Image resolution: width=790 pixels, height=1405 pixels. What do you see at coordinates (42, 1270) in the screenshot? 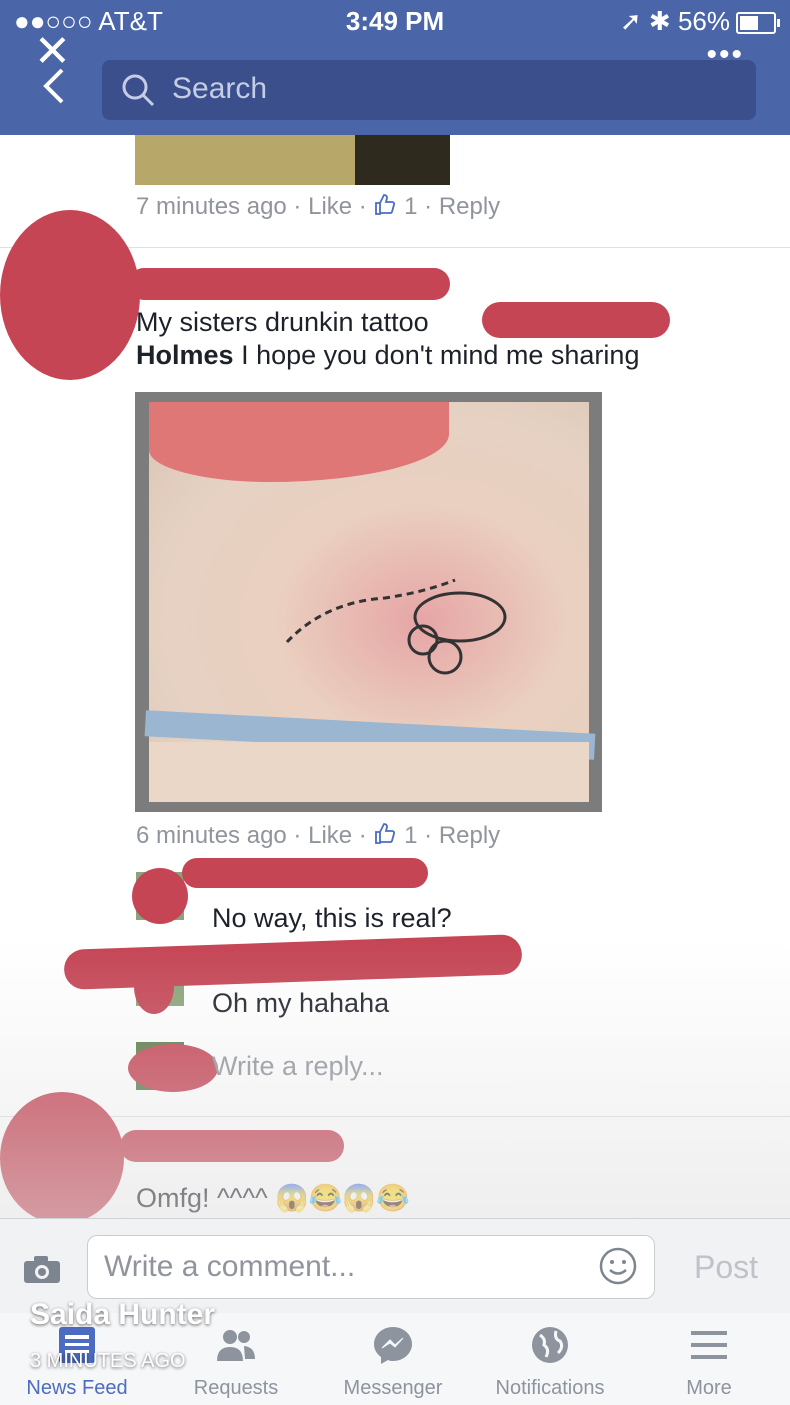
I see `camera-icon` at bounding box center [42, 1270].